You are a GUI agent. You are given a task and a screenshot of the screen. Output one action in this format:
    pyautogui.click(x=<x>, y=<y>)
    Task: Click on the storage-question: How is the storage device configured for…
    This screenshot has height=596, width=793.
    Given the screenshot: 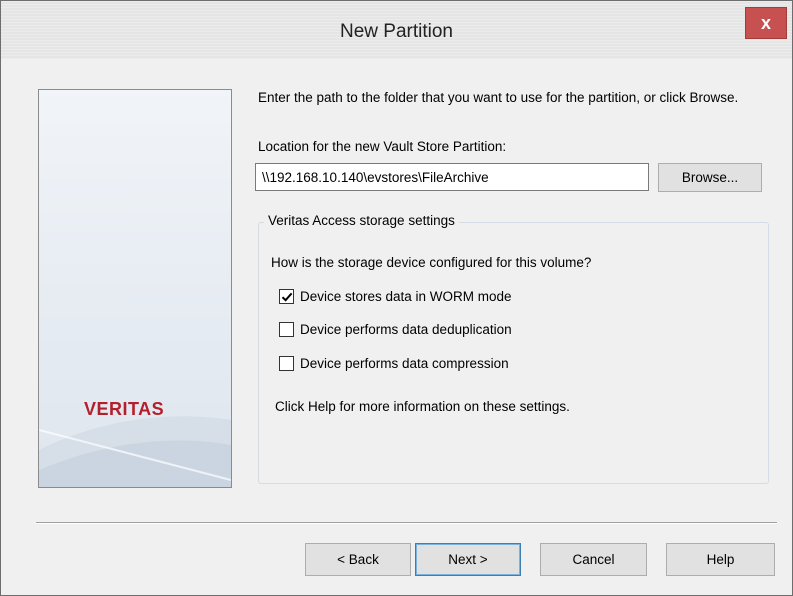 What is the action you would take?
    pyautogui.click(x=431, y=262)
    